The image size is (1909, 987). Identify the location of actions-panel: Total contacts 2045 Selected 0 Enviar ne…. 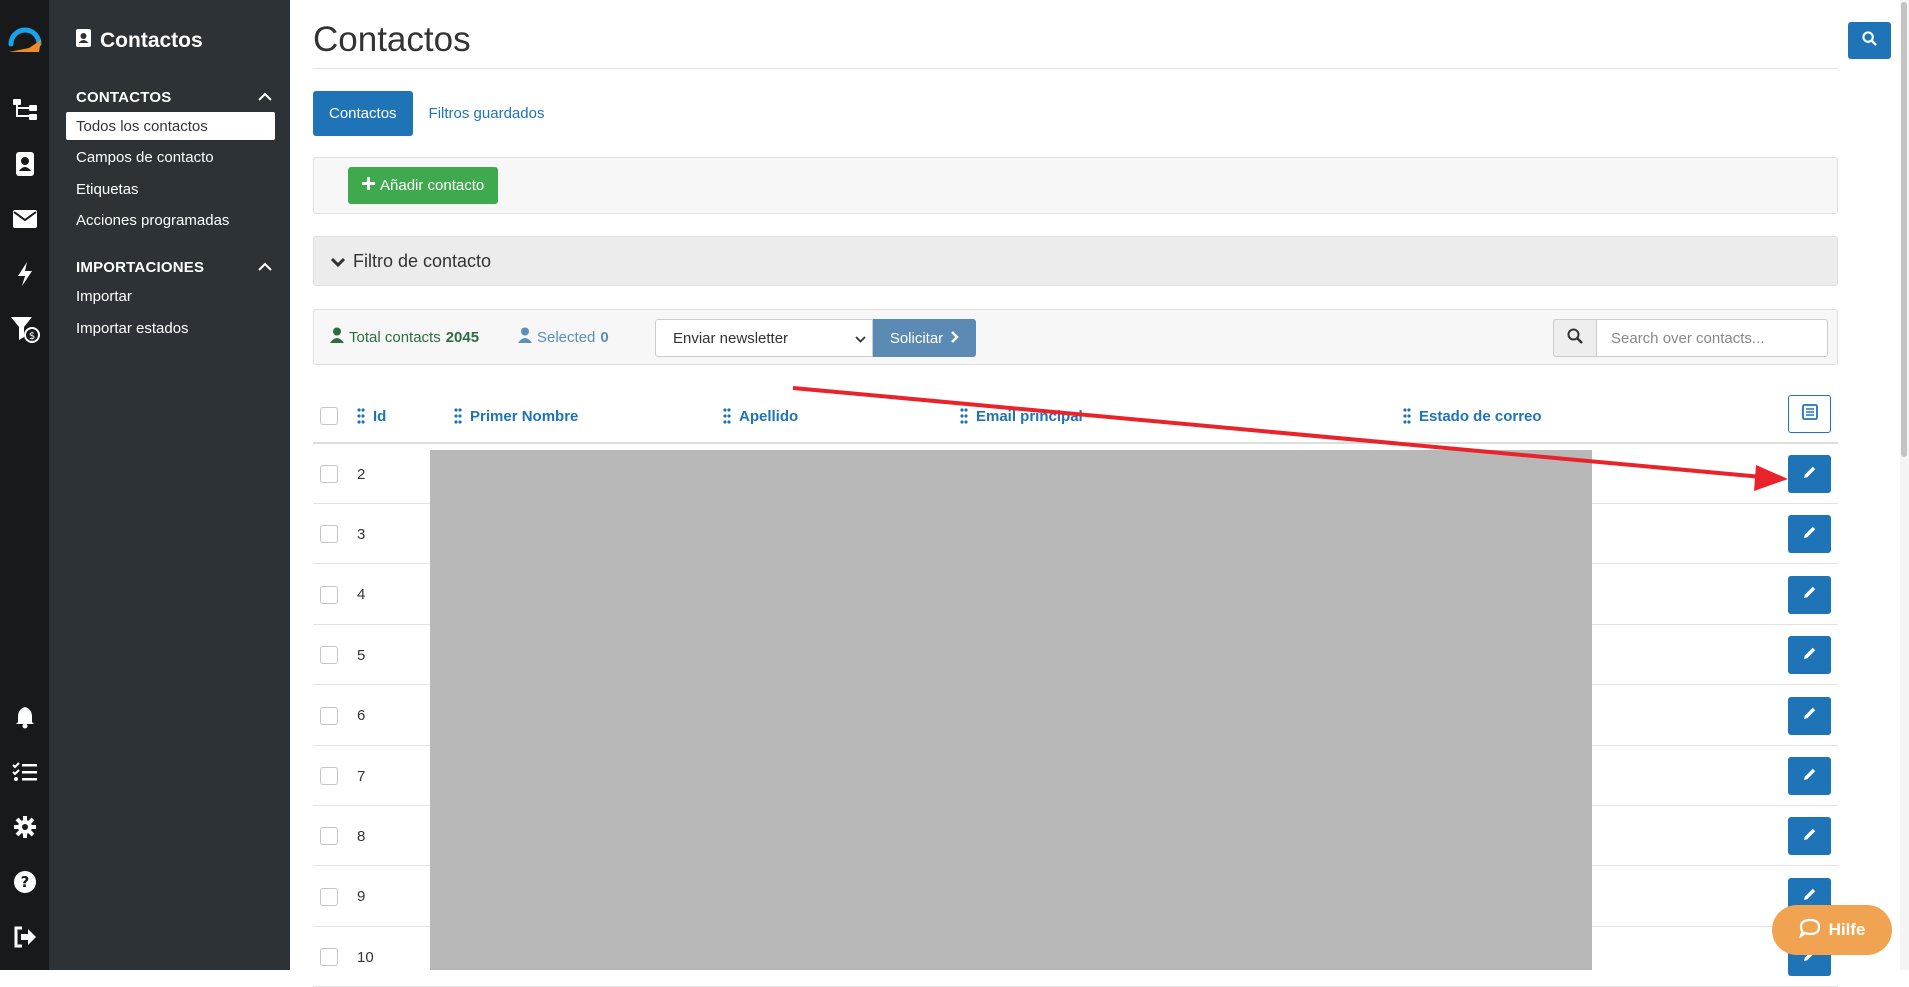
(1075, 337).